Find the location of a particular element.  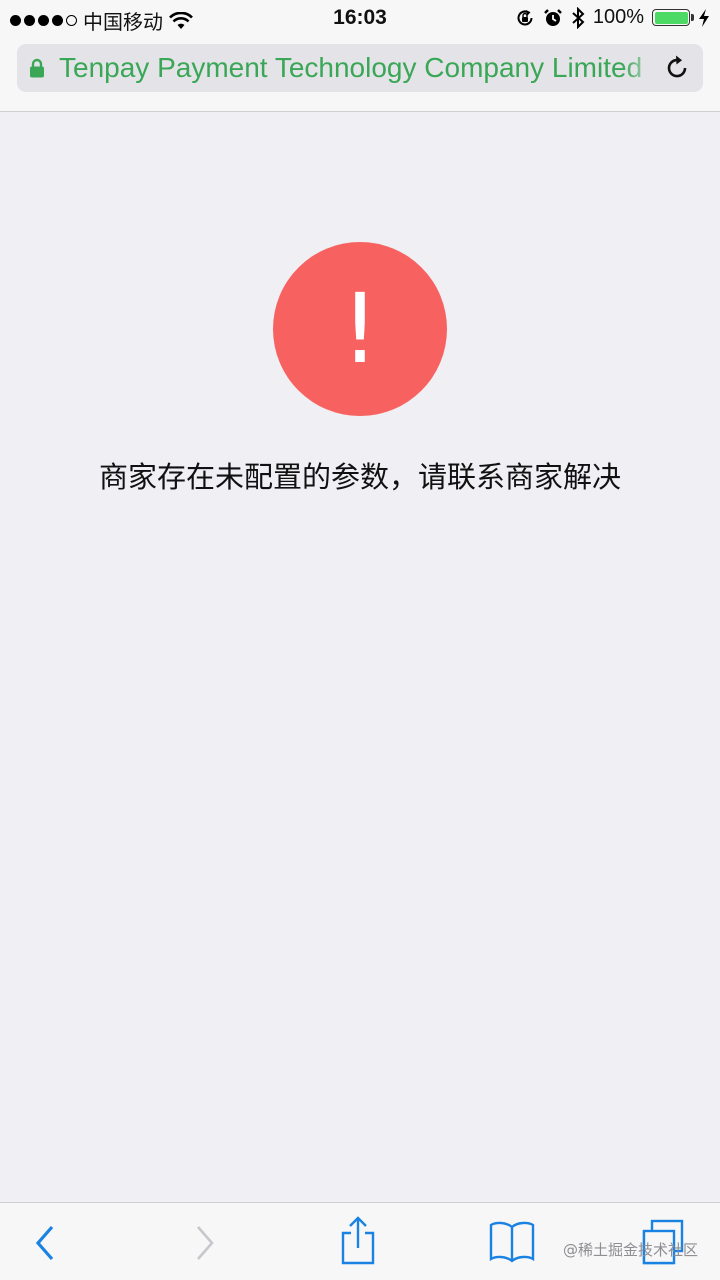

share-button is located at coordinates (358, 1241).